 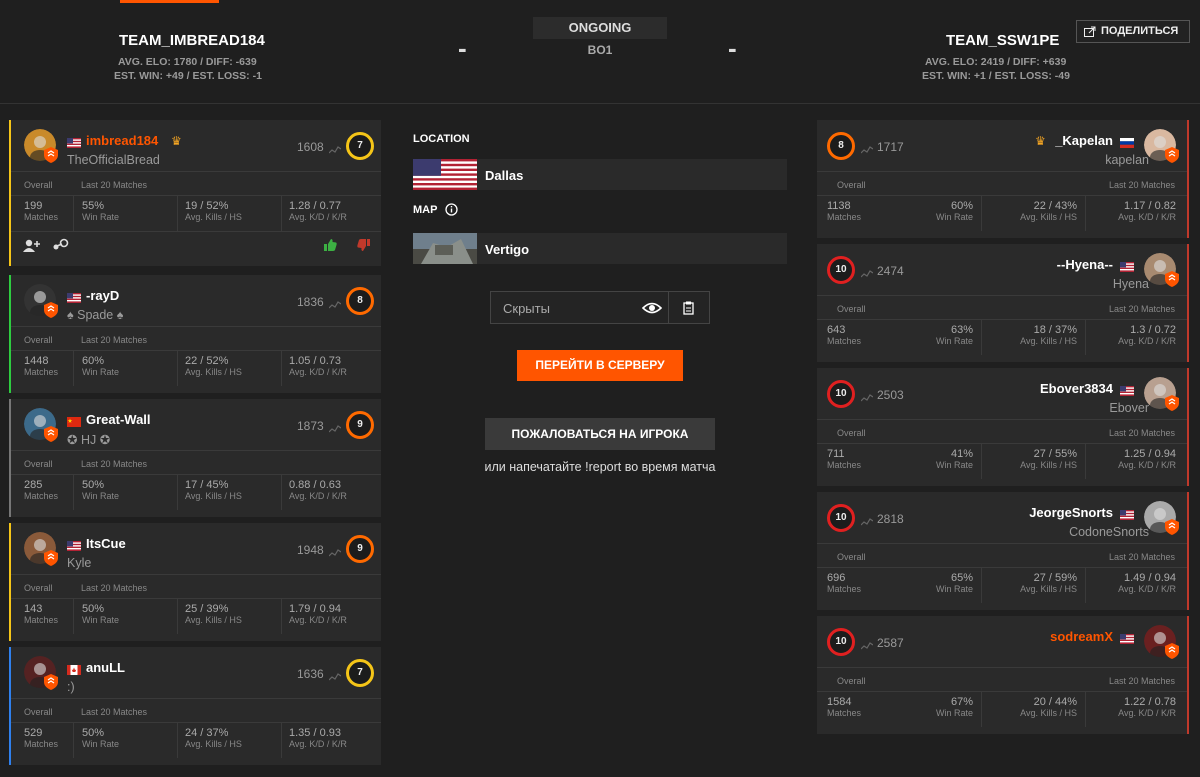 What do you see at coordinates (1090, 31) in the screenshot?
I see `share-icon` at bounding box center [1090, 31].